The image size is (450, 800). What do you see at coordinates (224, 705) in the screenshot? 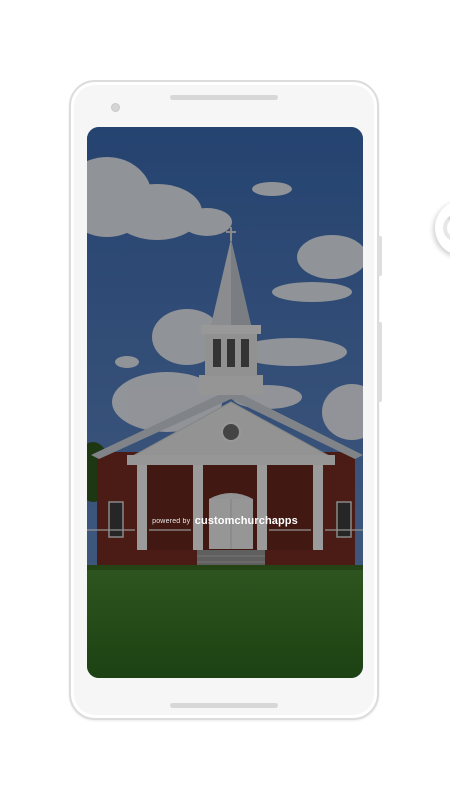
I see `speaker-grille-bottom` at bounding box center [224, 705].